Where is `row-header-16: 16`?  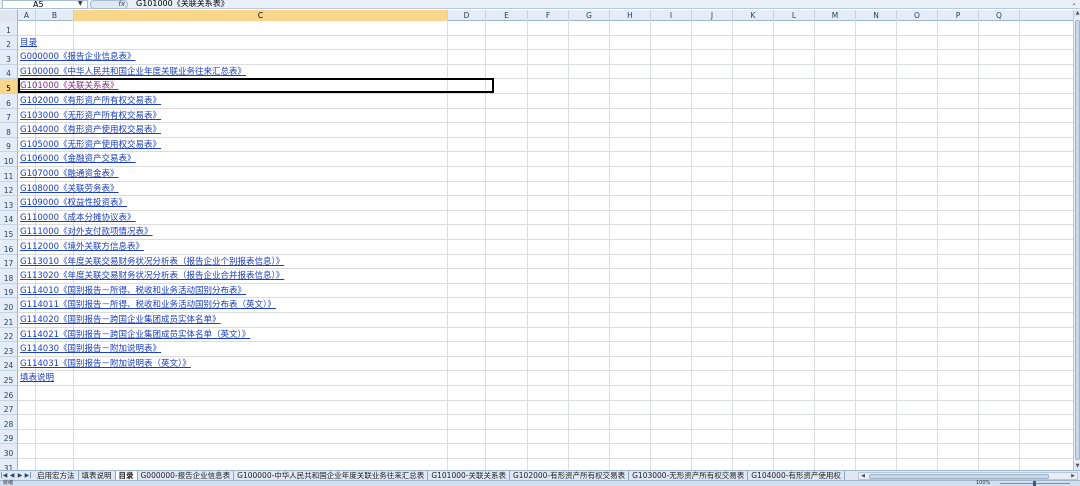
row-header-16: 16 is located at coordinates (9, 247).